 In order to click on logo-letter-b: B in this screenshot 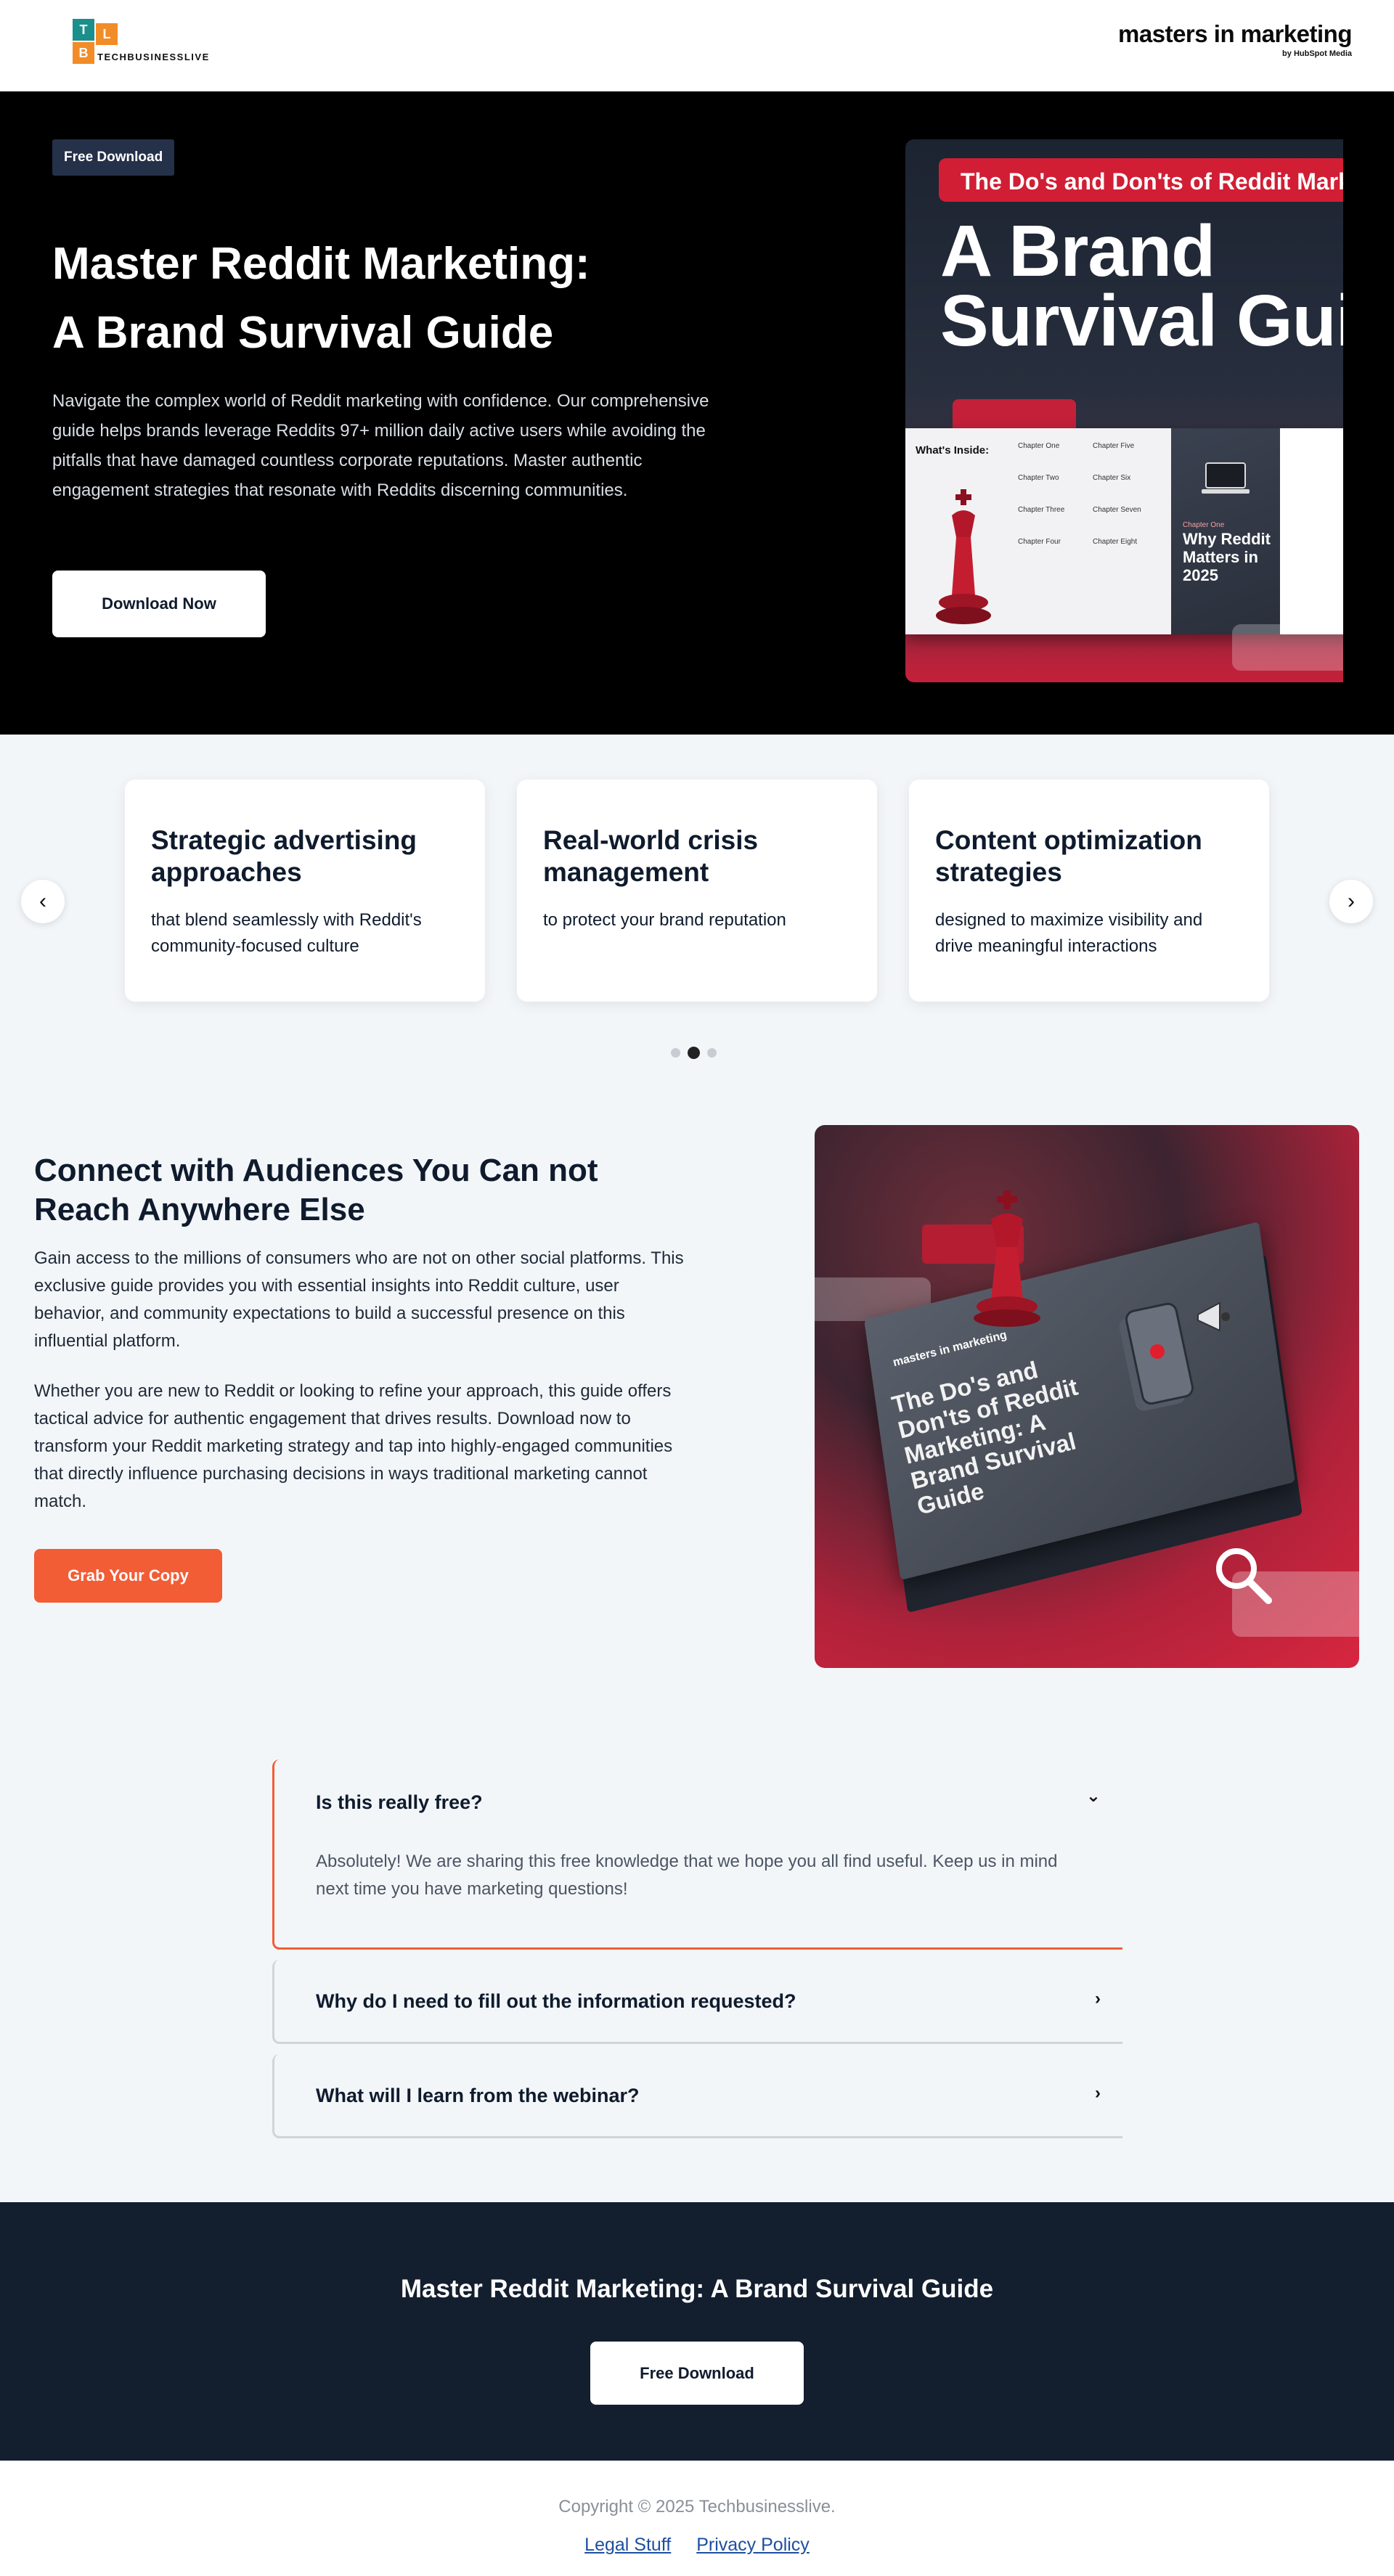, I will do `click(84, 53)`.